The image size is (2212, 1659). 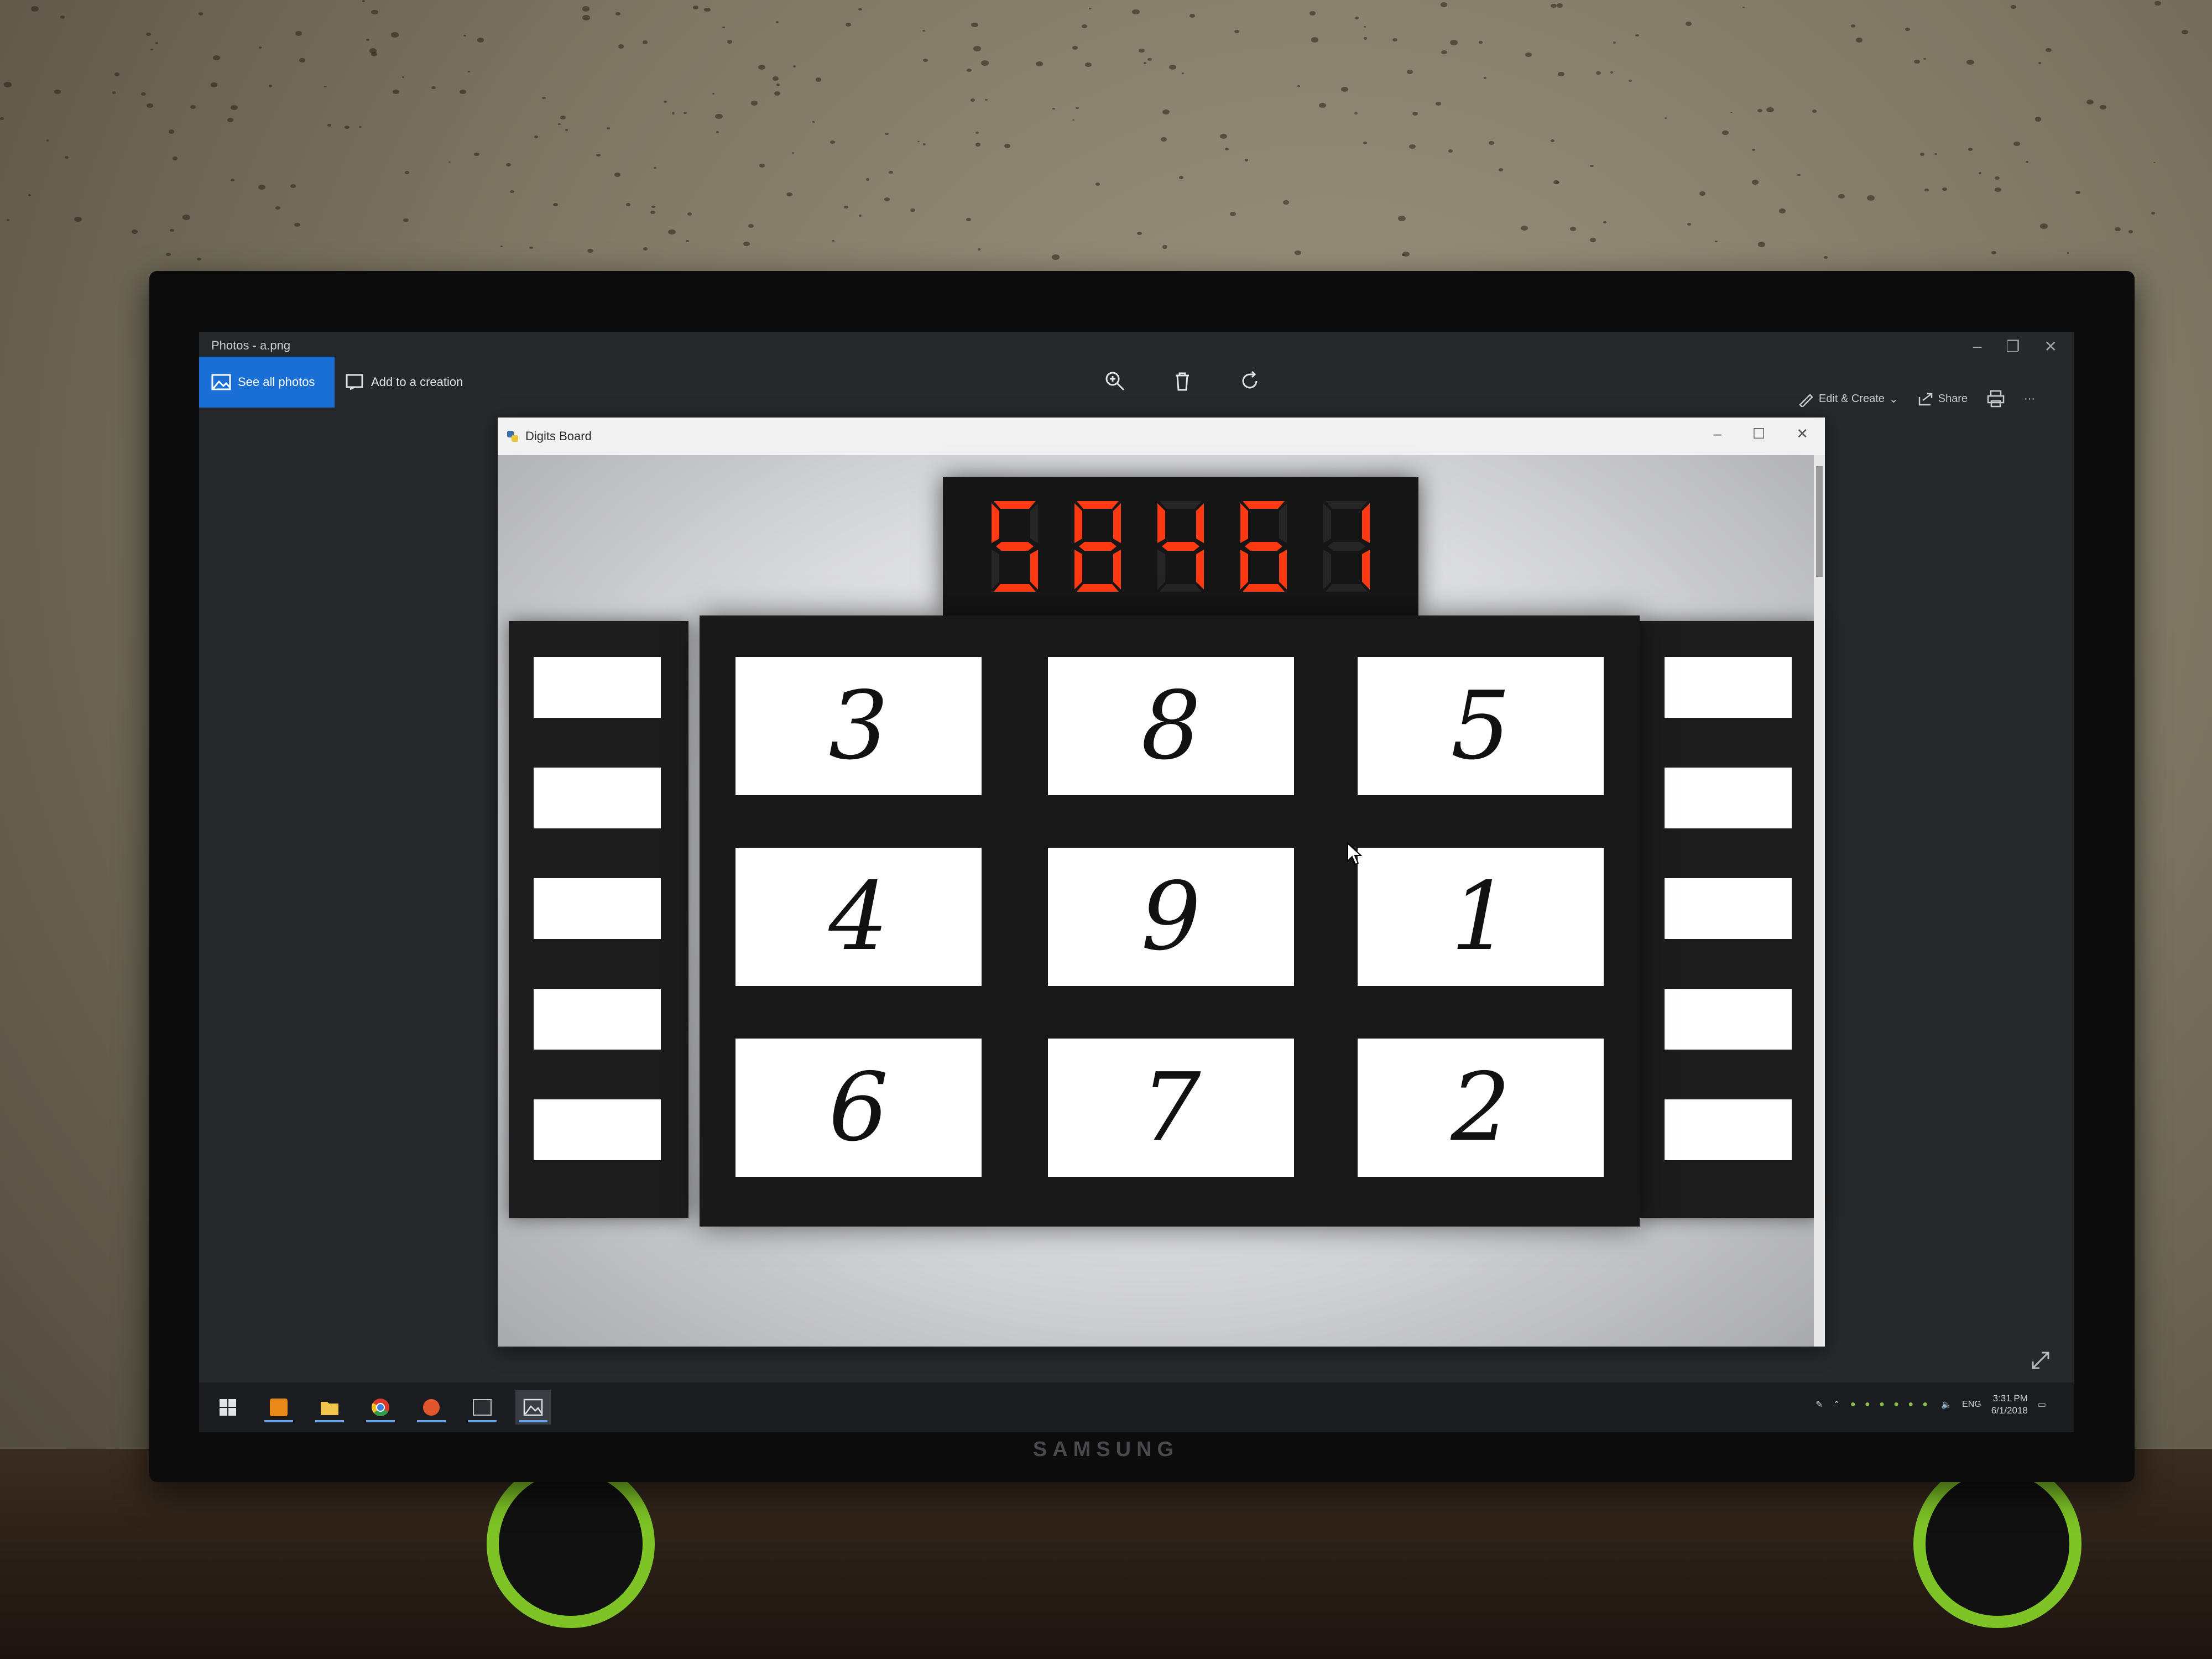 I want to click on clock-time: 3:31 PM, so click(x=2010, y=1399).